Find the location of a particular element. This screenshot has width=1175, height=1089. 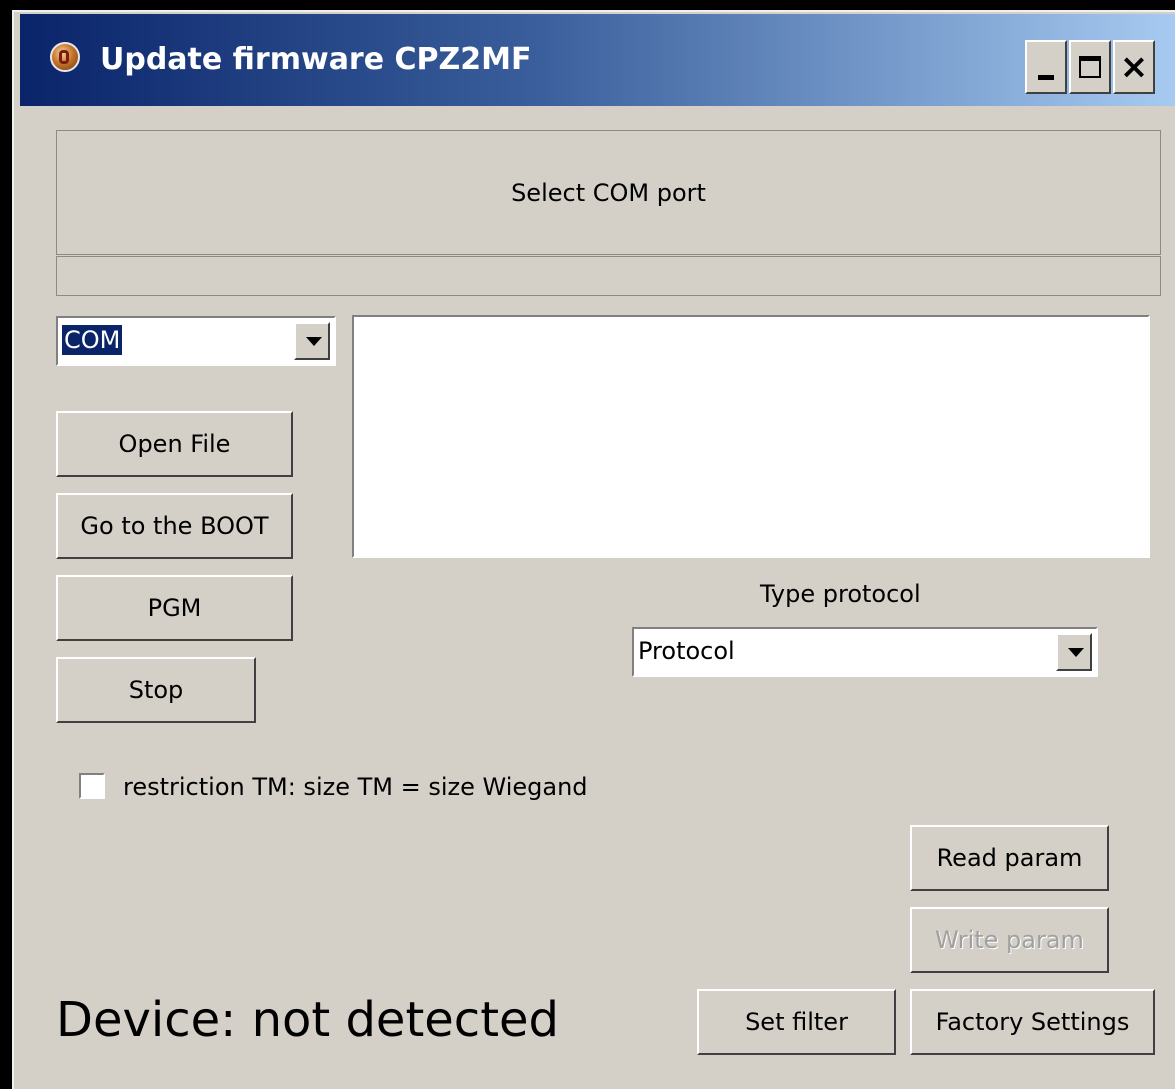

maximize-button is located at coordinates (1090, 67).